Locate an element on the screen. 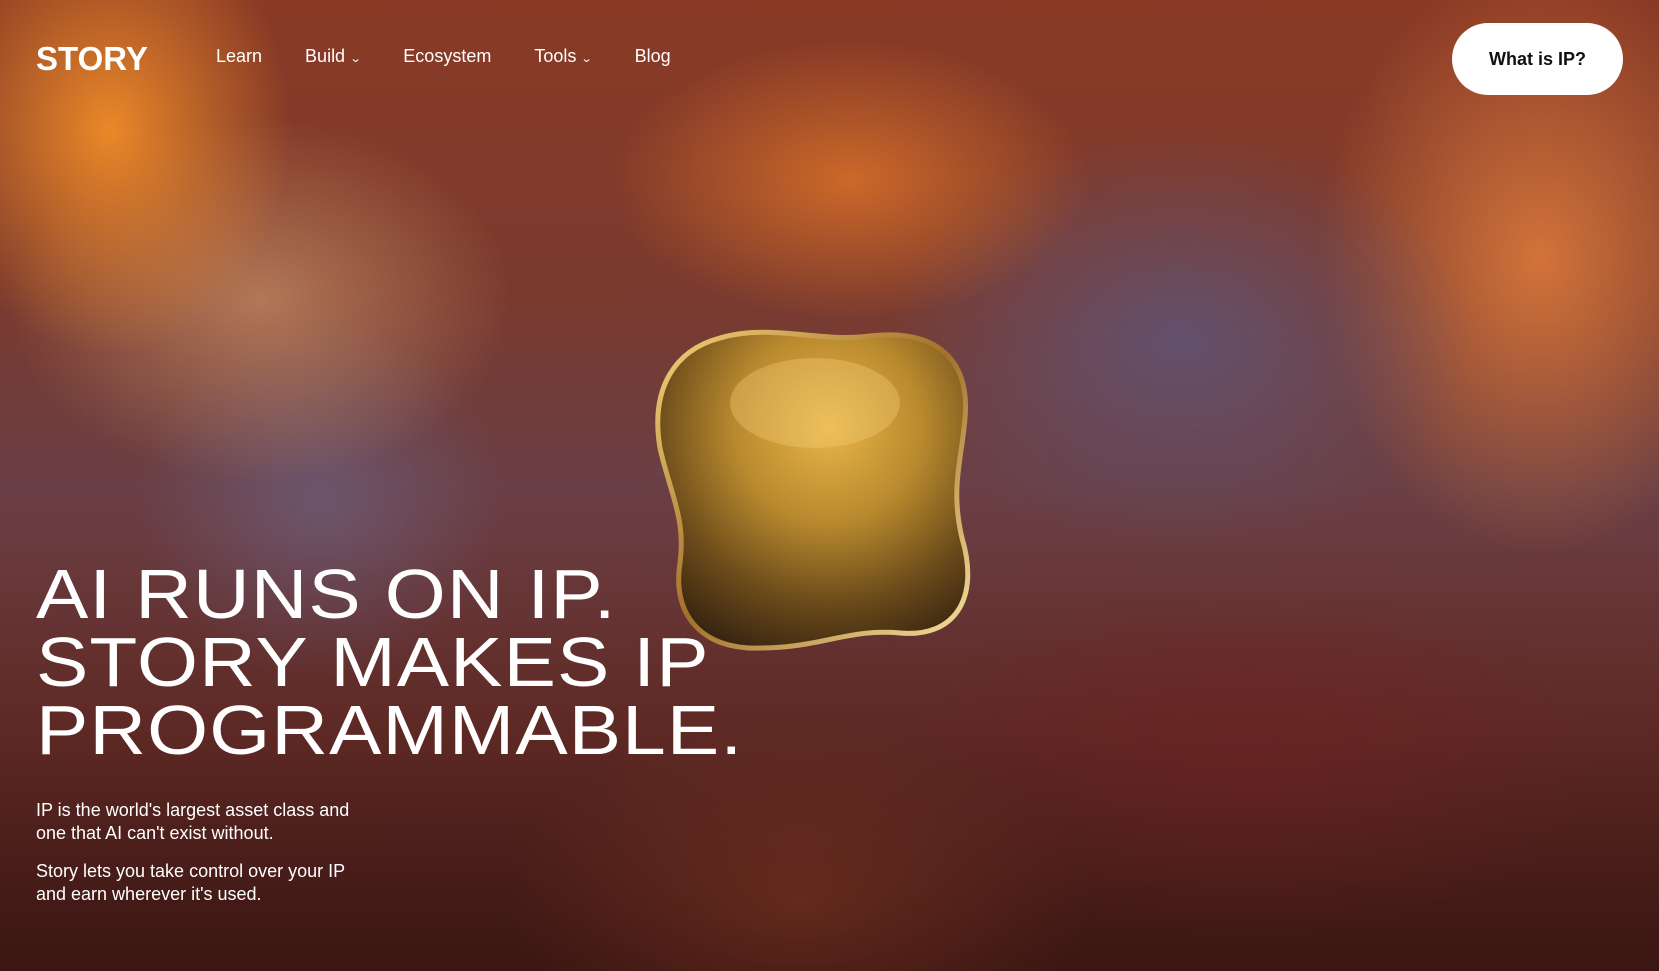 The width and height of the screenshot is (1659, 971). nav-label: Ecosystem is located at coordinates (447, 56).